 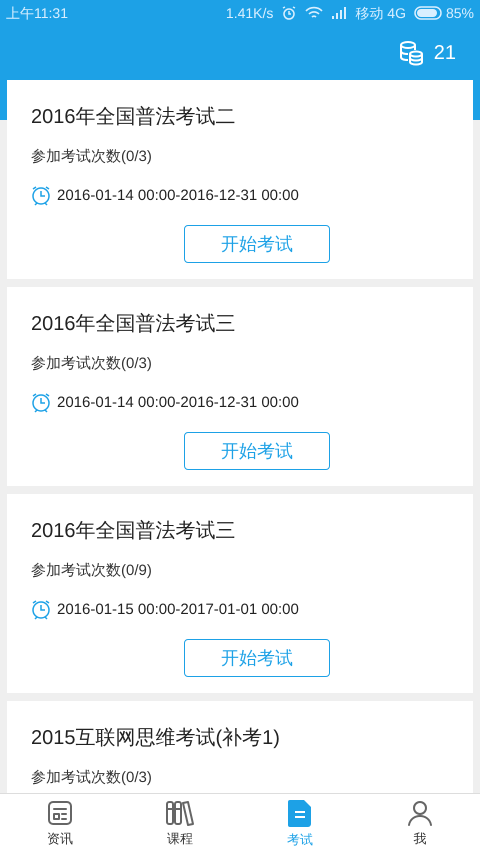 What do you see at coordinates (460, 13) in the screenshot?
I see `battery-percent: 85%` at bounding box center [460, 13].